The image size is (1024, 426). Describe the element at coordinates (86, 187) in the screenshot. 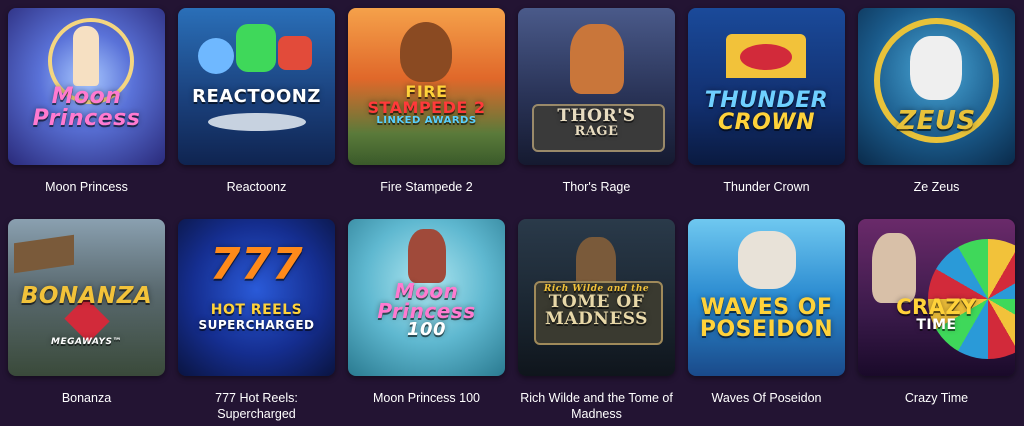

I see `game-title: Moon Princess` at that location.